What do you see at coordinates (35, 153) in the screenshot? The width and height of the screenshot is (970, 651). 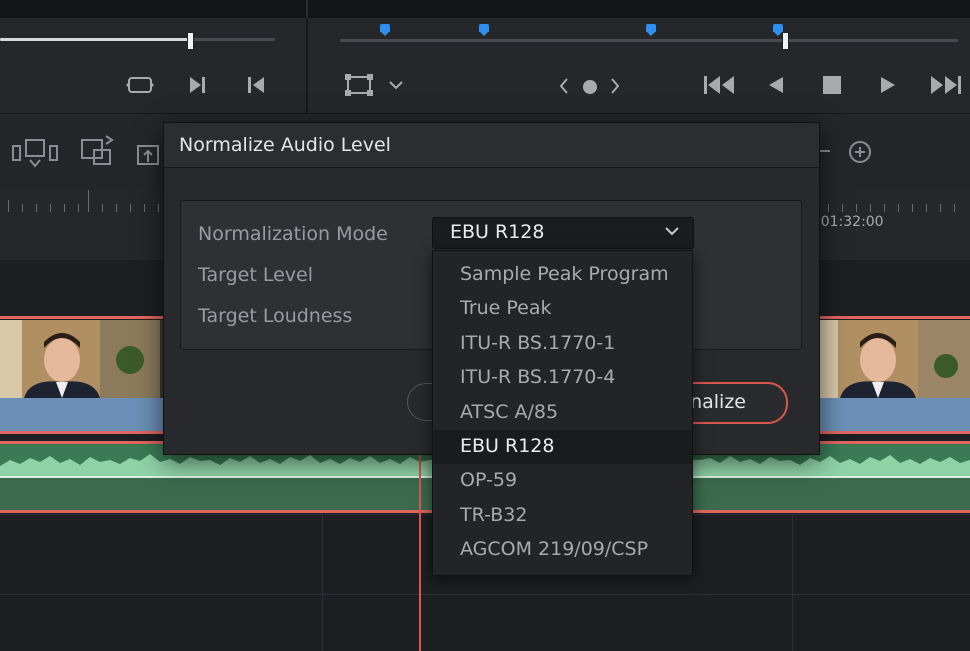 I see `insert-clip-icon` at bounding box center [35, 153].